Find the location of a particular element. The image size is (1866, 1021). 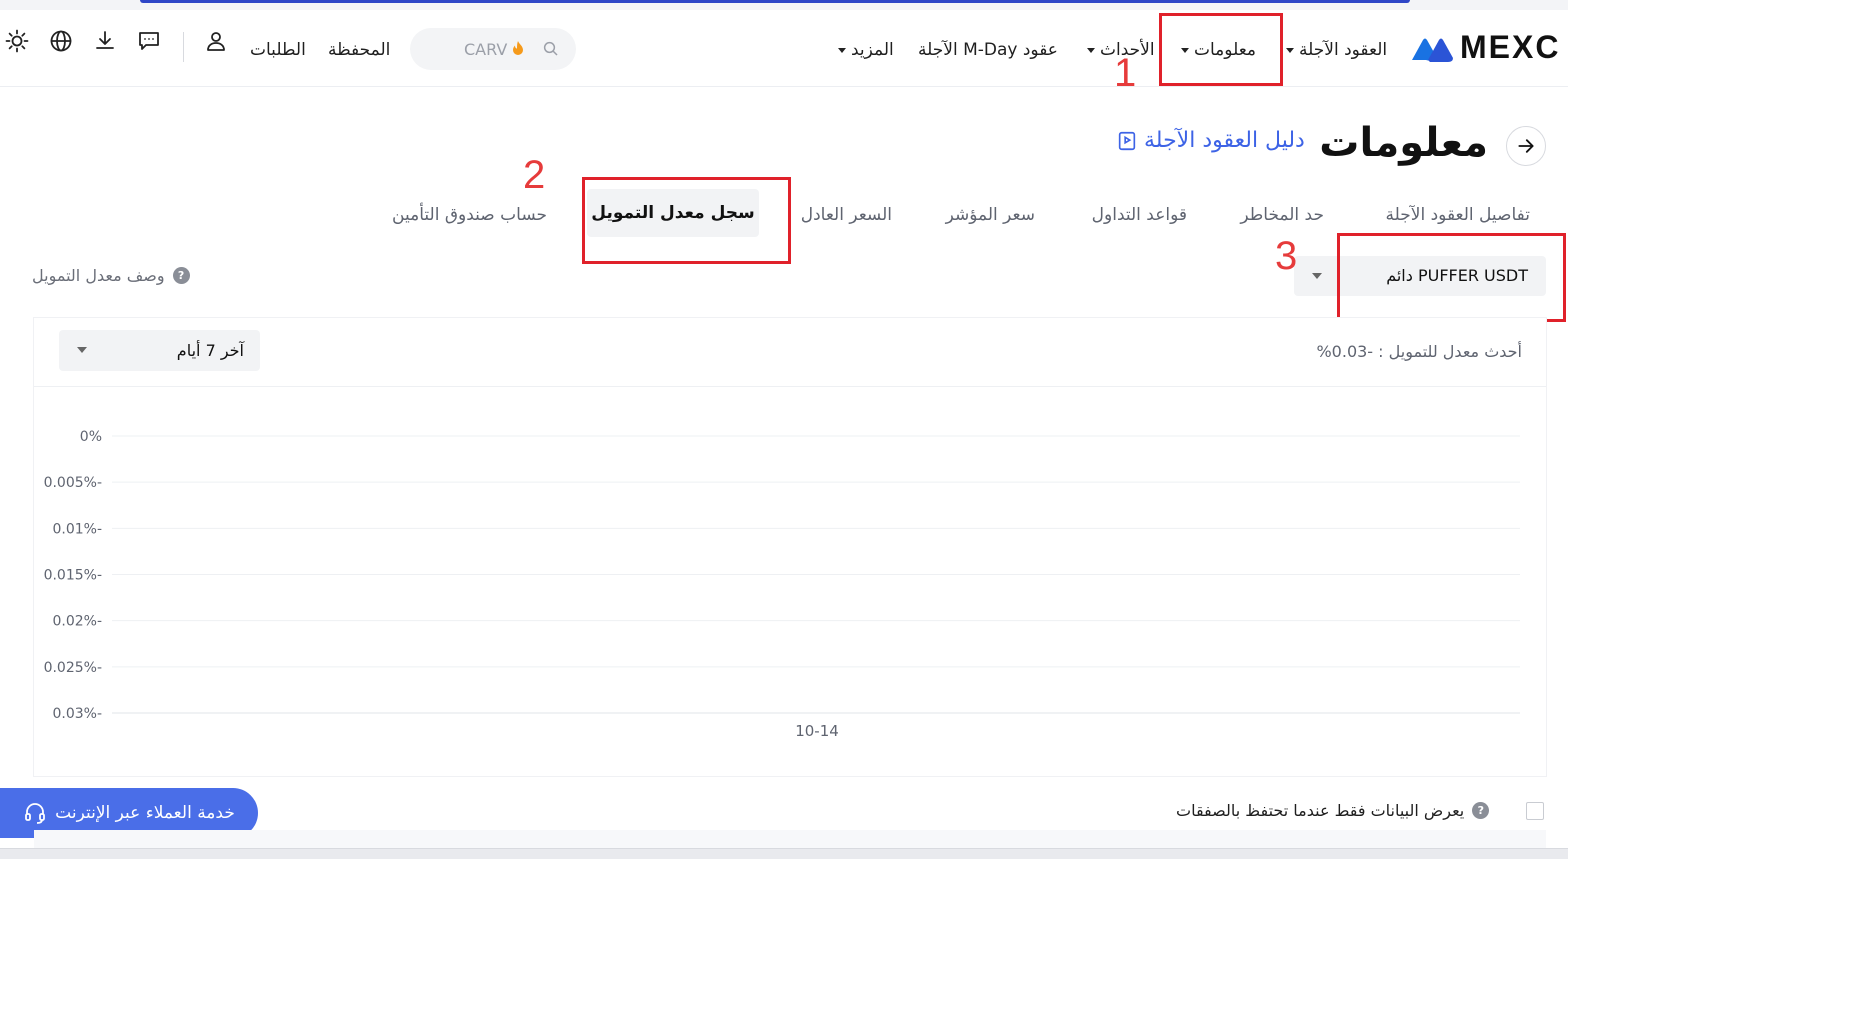

nav-futures-label: العقود الآجلة is located at coordinates (1343, 50).